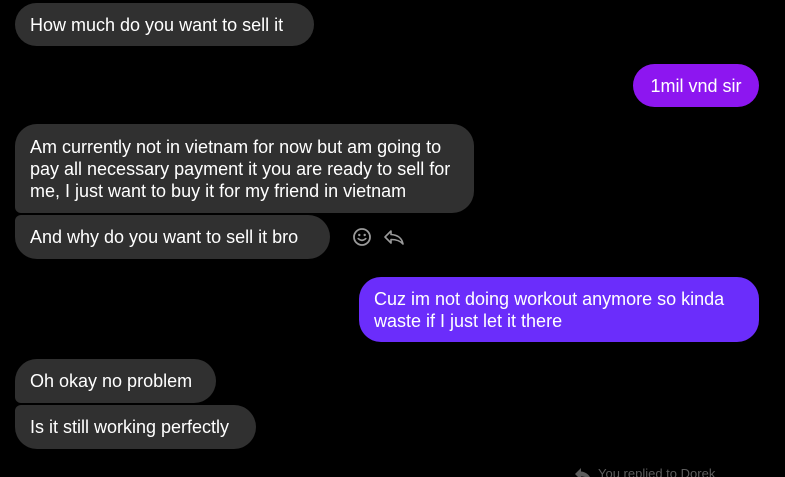 This screenshot has width=785, height=477. Describe the element at coordinates (379, 237) in the screenshot. I see `message-actions` at that location.